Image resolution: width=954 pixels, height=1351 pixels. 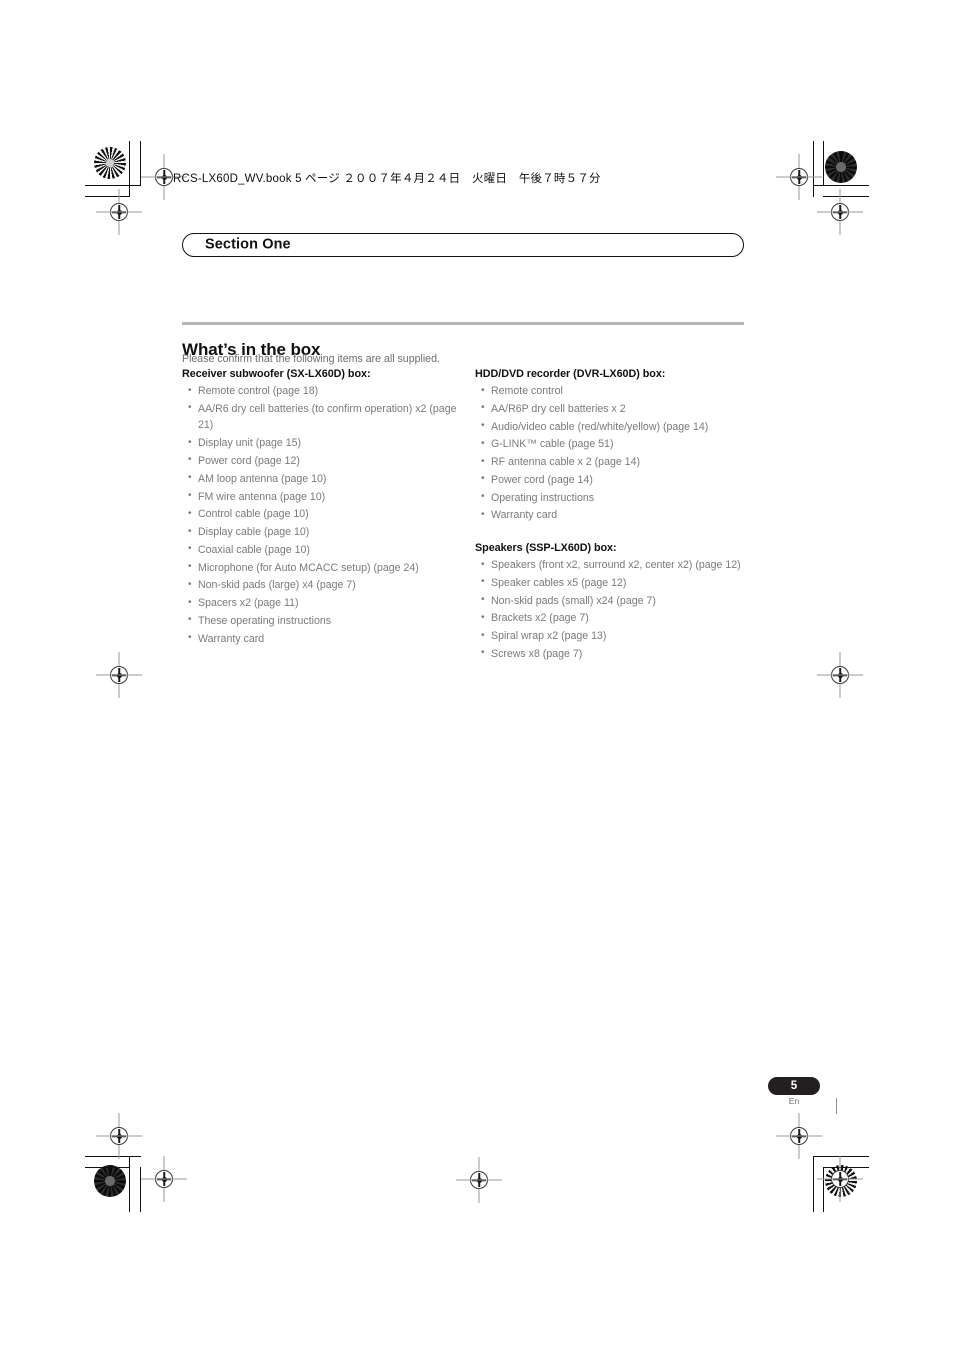 I want to click on crop-mark-top-right-v2, so click(x=823, y=163).